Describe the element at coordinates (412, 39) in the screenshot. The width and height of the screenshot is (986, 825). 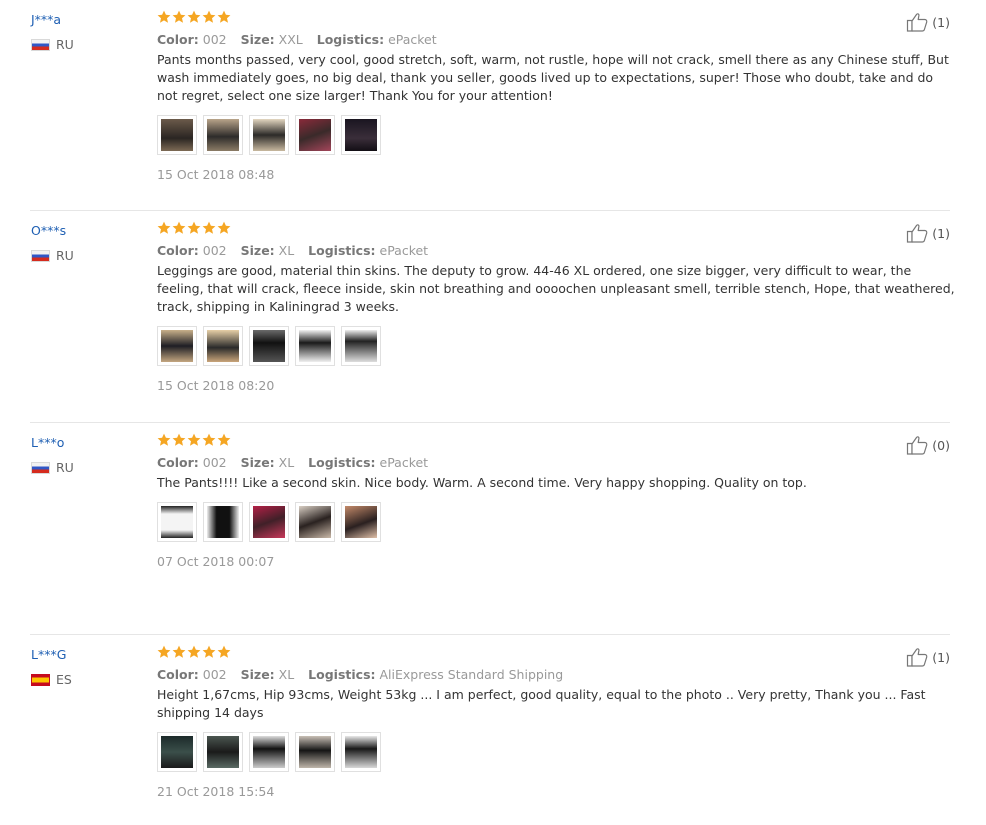
I see `logistics-value: ePacket` at that location.